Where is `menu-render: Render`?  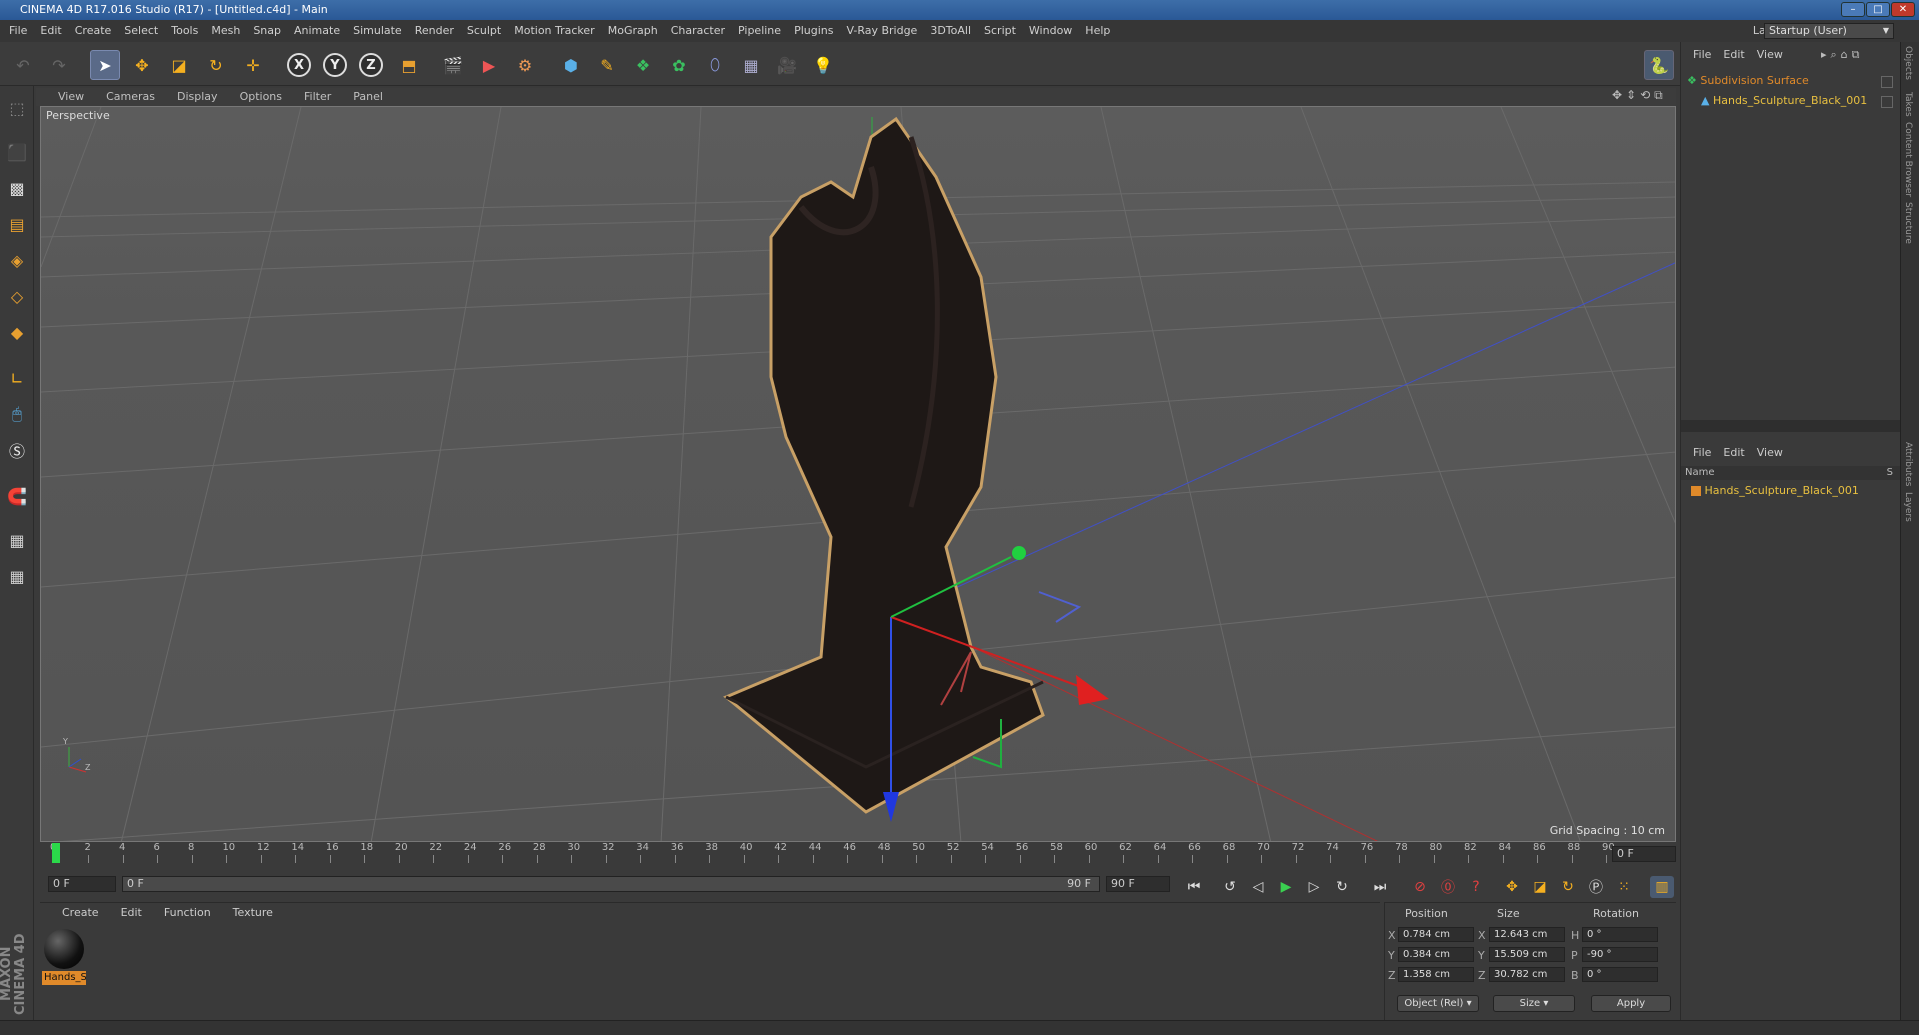
menu-render: Render is located at coordinates (434, 30).